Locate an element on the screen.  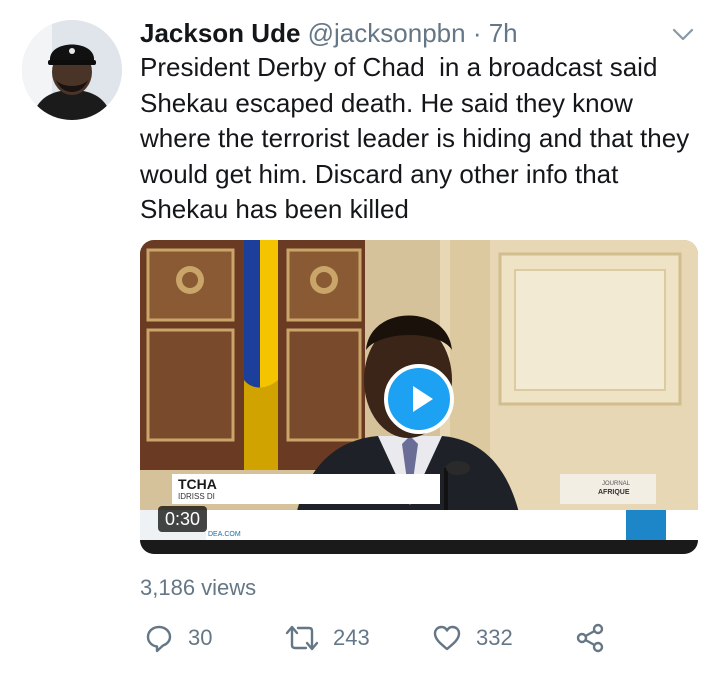
retweet-icon is located at coordinates (302, 638).